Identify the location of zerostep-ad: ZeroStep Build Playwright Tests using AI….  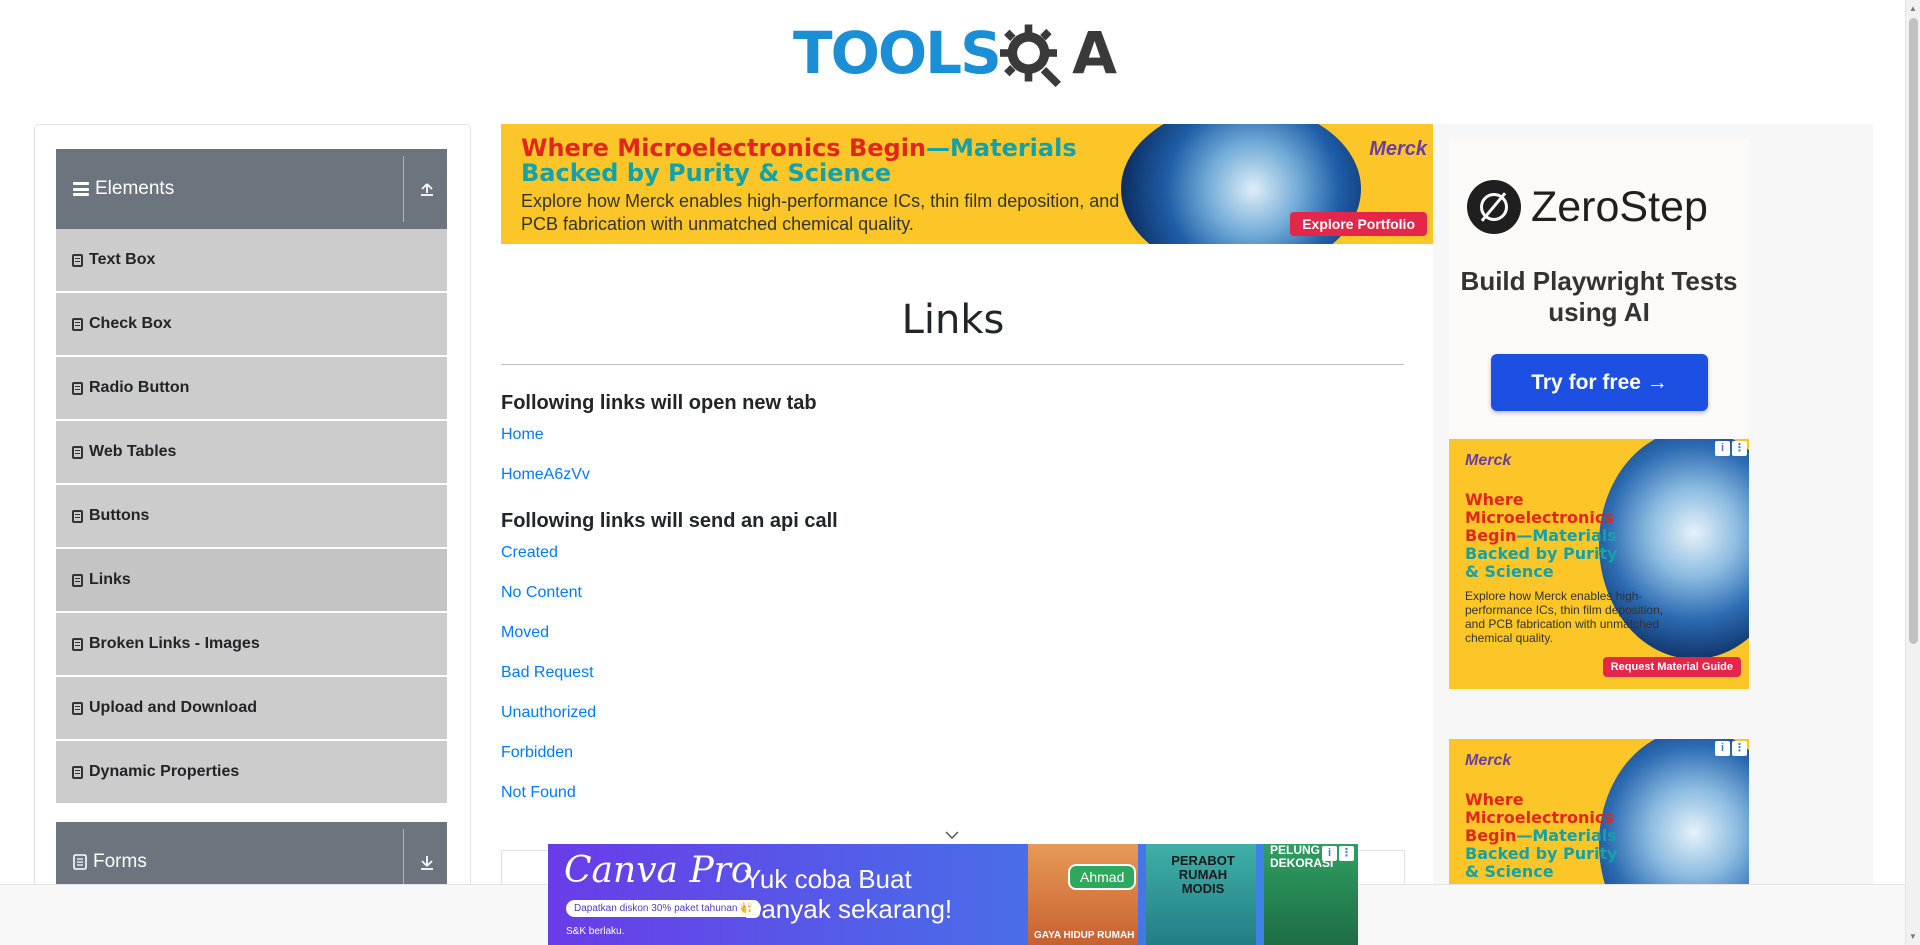
(1599, 288).